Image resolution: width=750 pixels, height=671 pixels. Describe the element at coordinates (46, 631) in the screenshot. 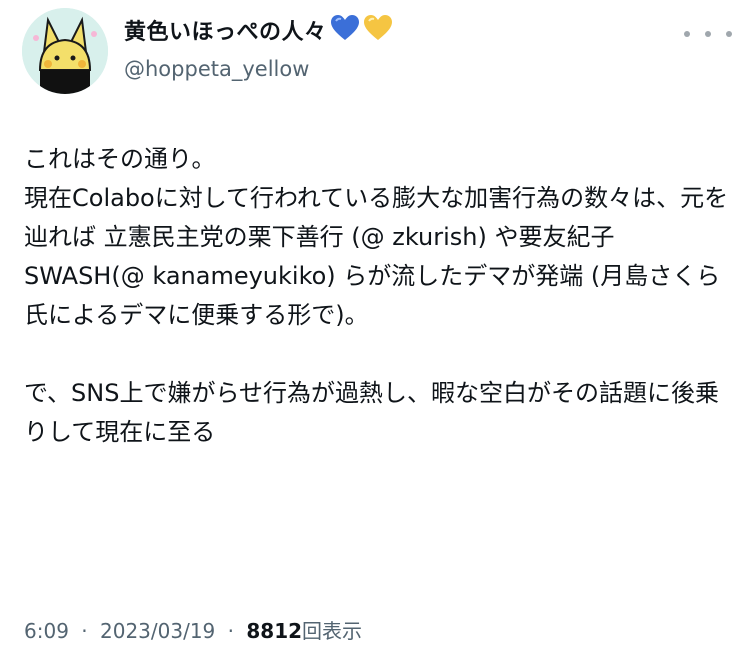

I see `tweet-time: 6:09` at that location.